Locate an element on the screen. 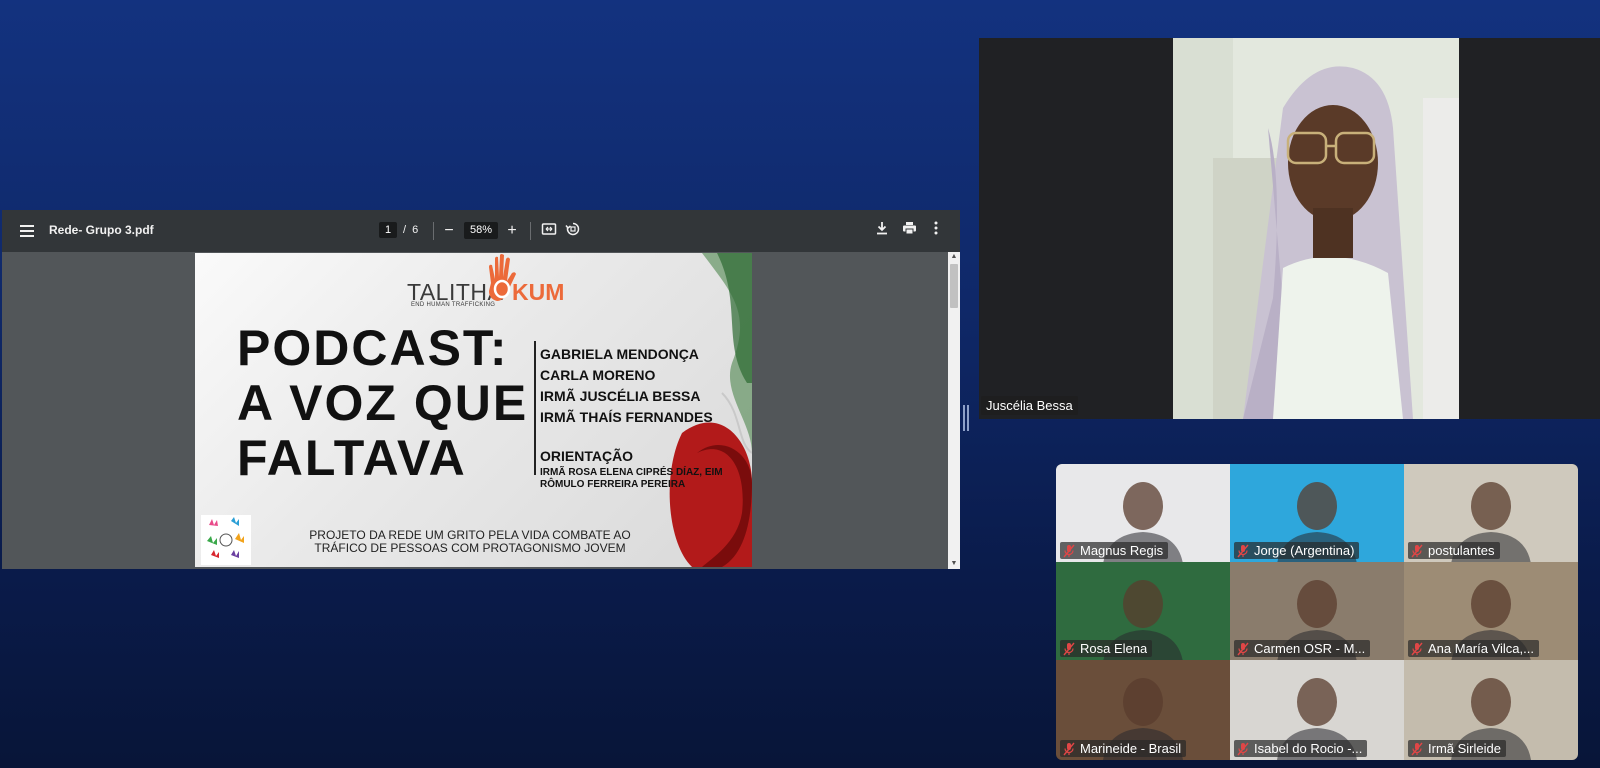  participant-name: Irmã Sirleide is located at coordinates (1464, 748).